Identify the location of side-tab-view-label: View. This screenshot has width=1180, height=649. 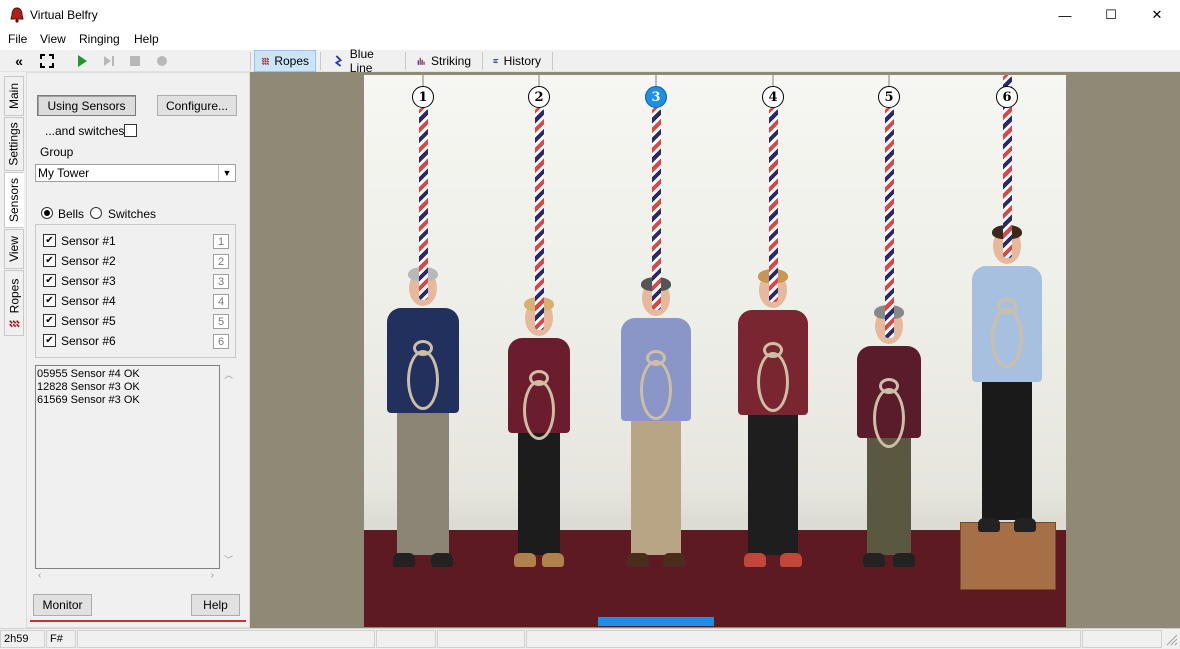
(14, 249).